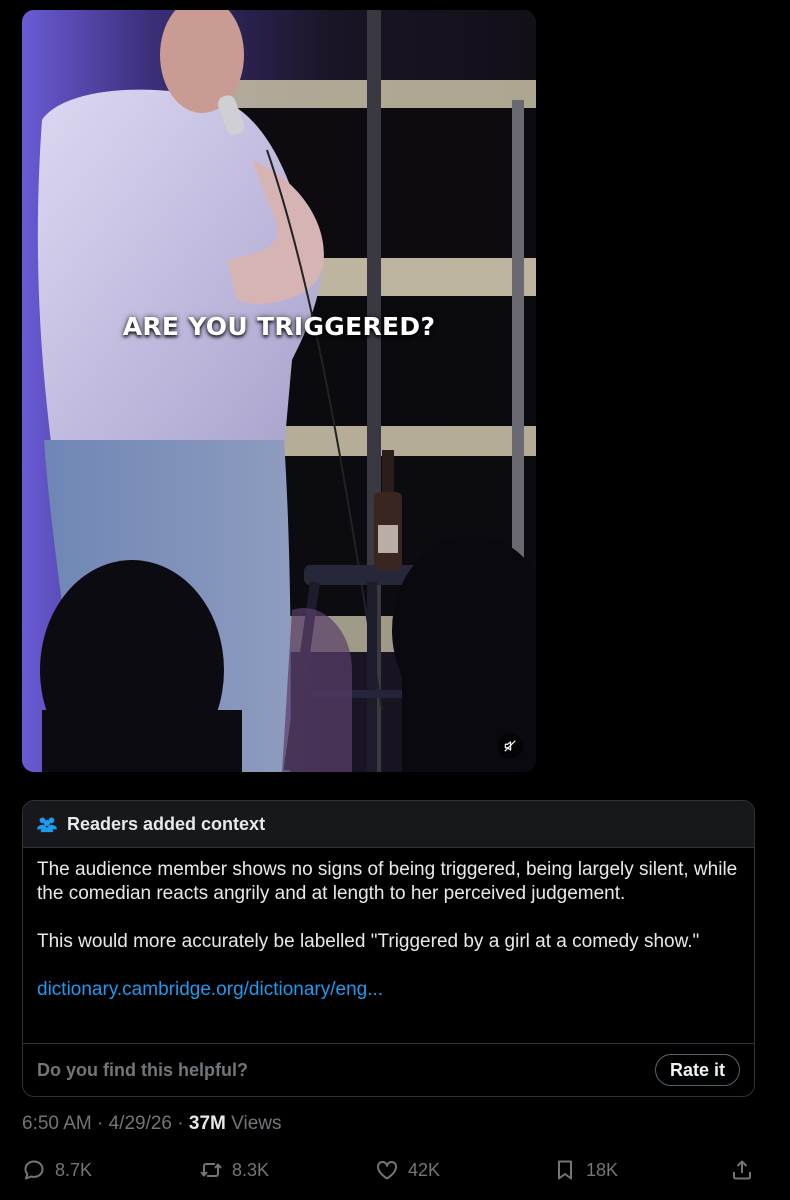  I want to click on bookmark-icon, so click(565, 1170).